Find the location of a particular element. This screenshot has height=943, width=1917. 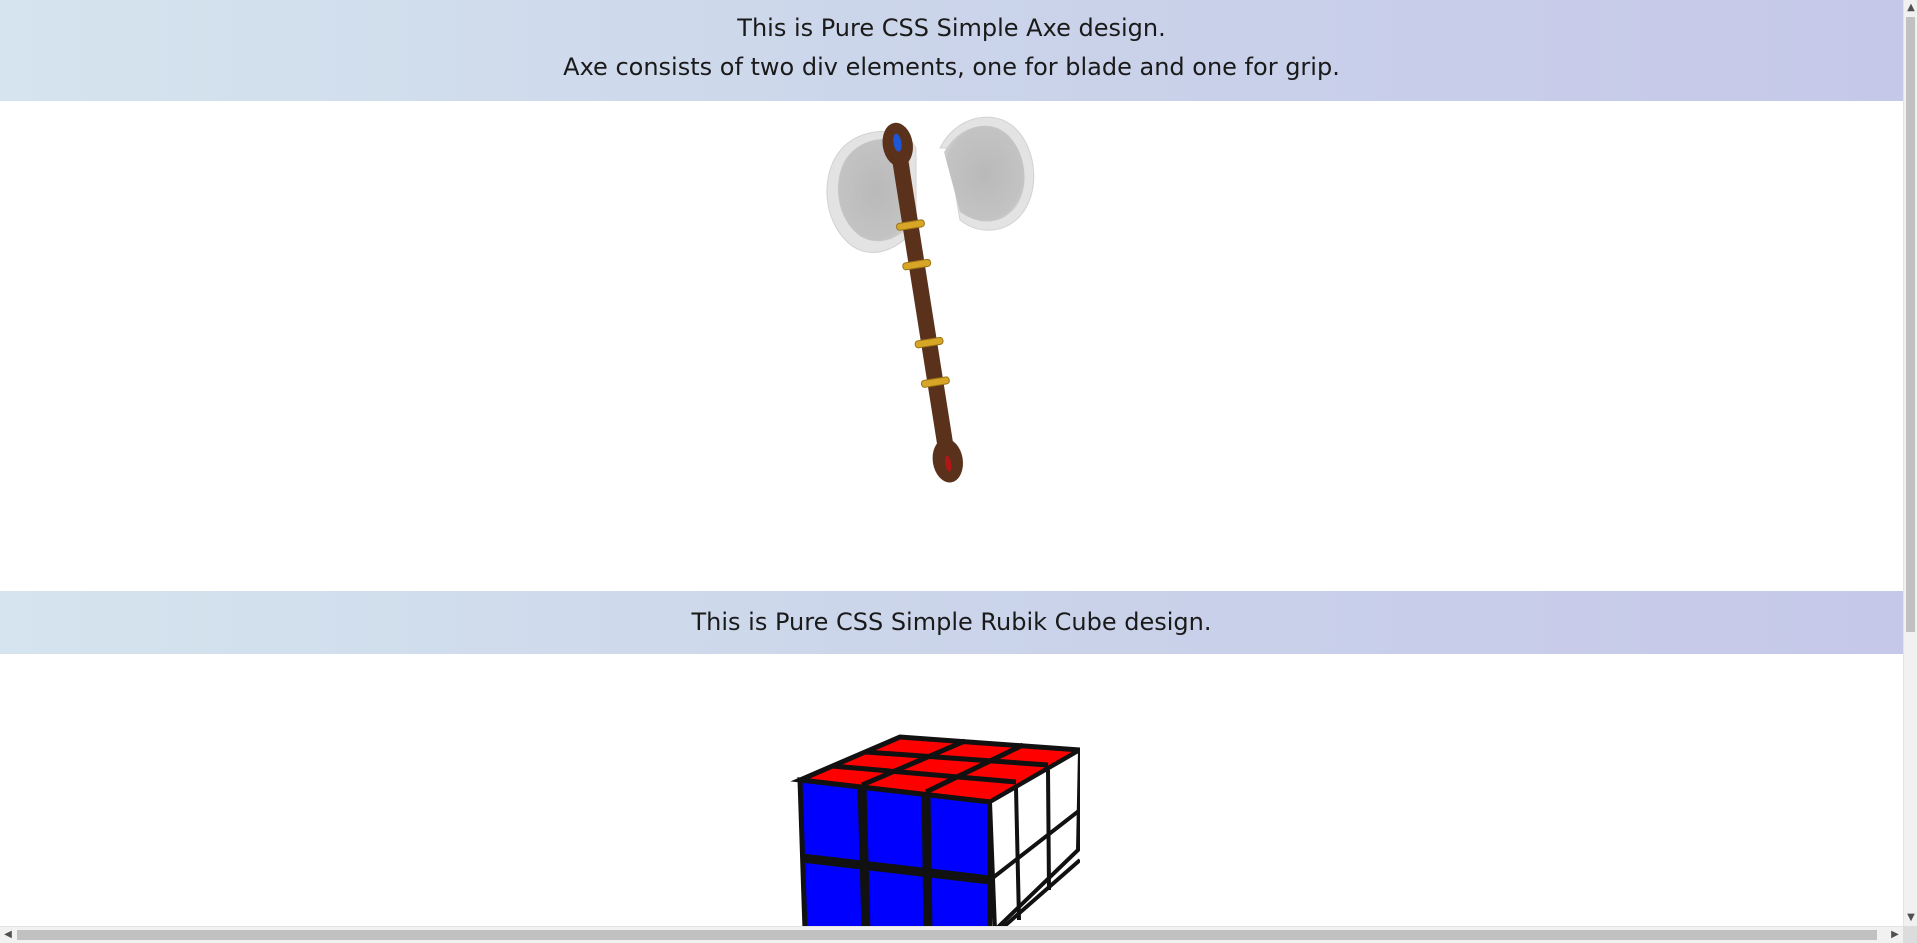

scroll-down-arrow-icon: ▼ is located at coordinates (1910, 918).